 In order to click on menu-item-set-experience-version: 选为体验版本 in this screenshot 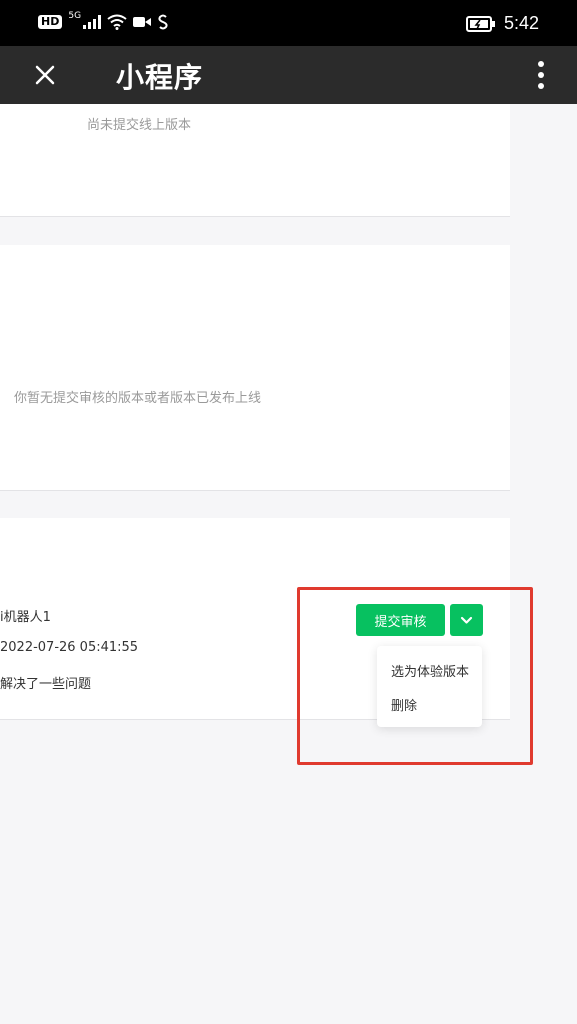, I will do `click(430, 670)`.